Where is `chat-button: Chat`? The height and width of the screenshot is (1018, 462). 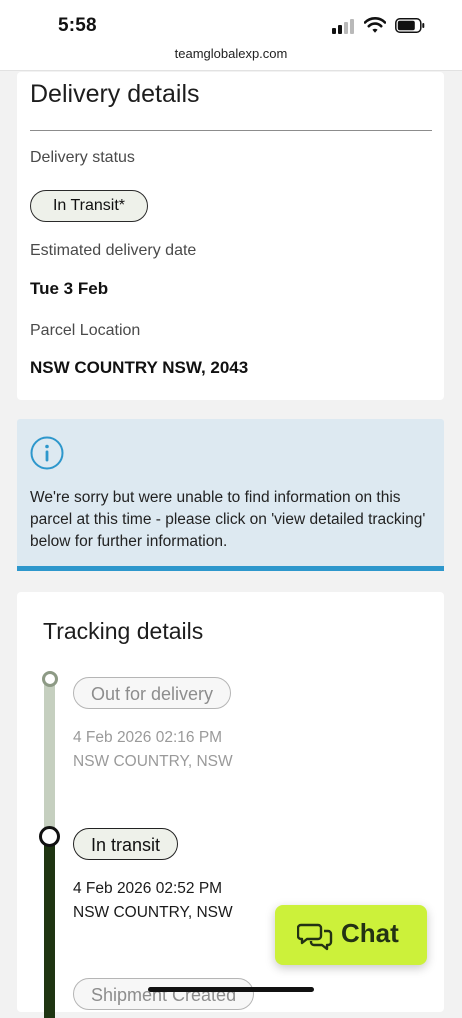 chat-button: Chat is located at coordinates (351, 935).